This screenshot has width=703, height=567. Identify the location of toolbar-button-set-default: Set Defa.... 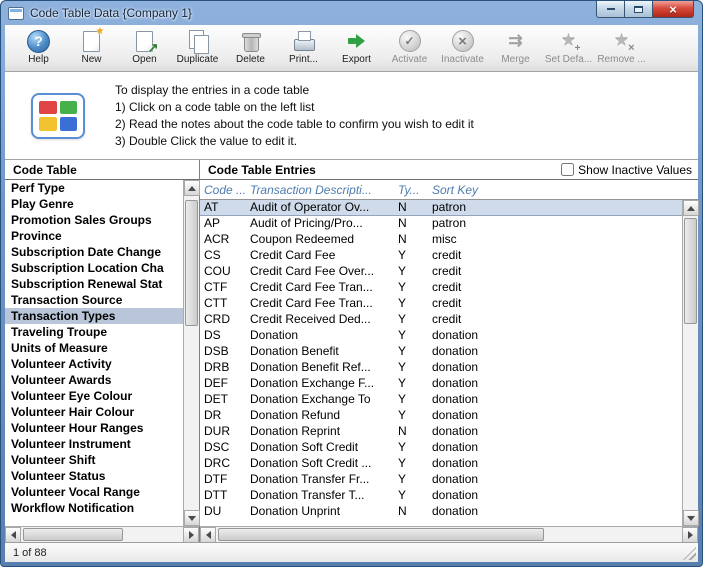
(568, 46).